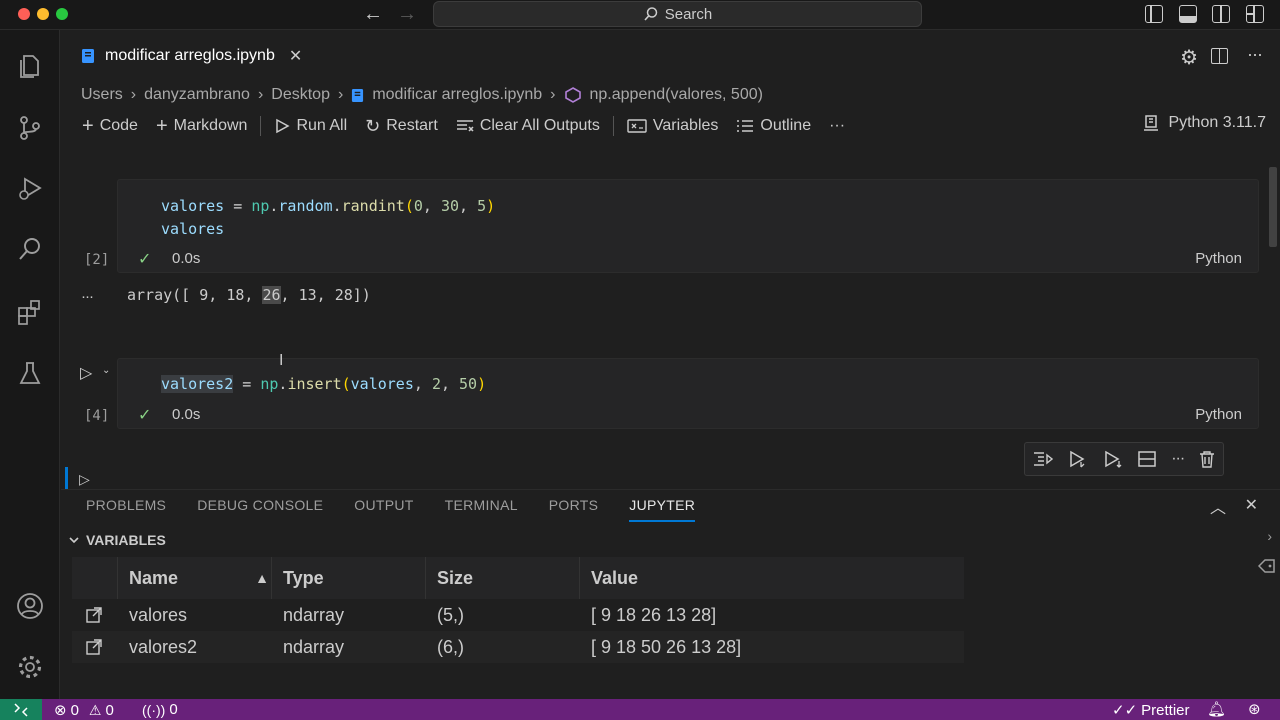 The width and height of the screenshot is (1280, 720). I want to click on toggle-secondary-sidebar-icon, so click(1221, 14).